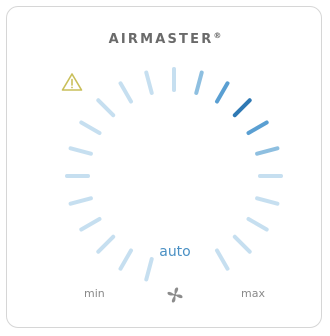  I want to click on min-label: min, so click(94, 293).